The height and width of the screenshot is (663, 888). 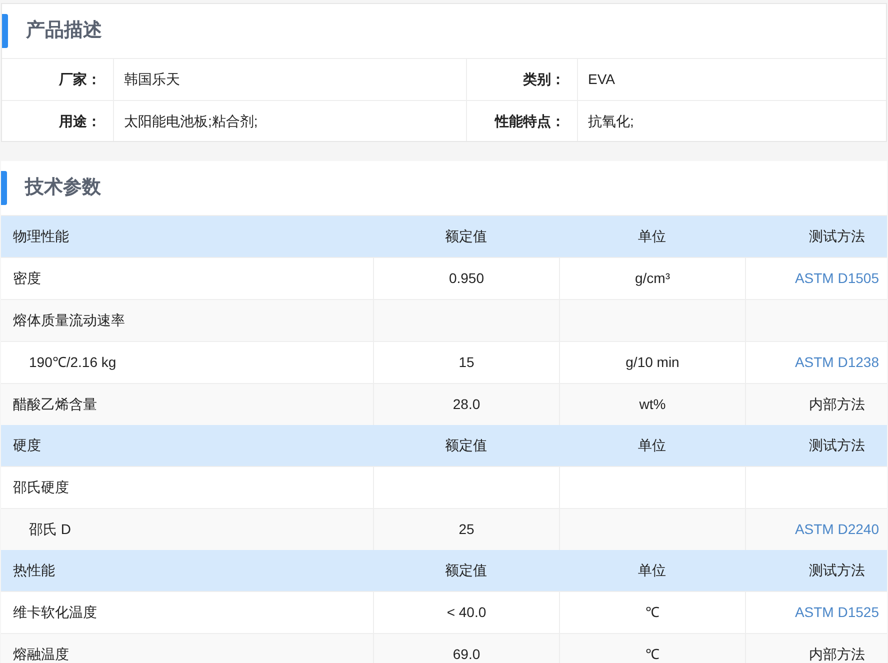 I want to click on field-label: 厂家：, so click(x=80, y=79).